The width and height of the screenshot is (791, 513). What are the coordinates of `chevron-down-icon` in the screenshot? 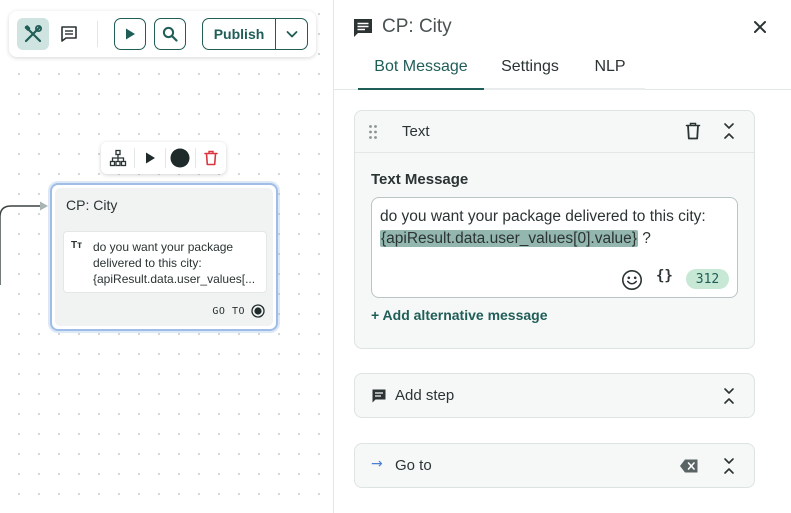 It's located at (291, 34).